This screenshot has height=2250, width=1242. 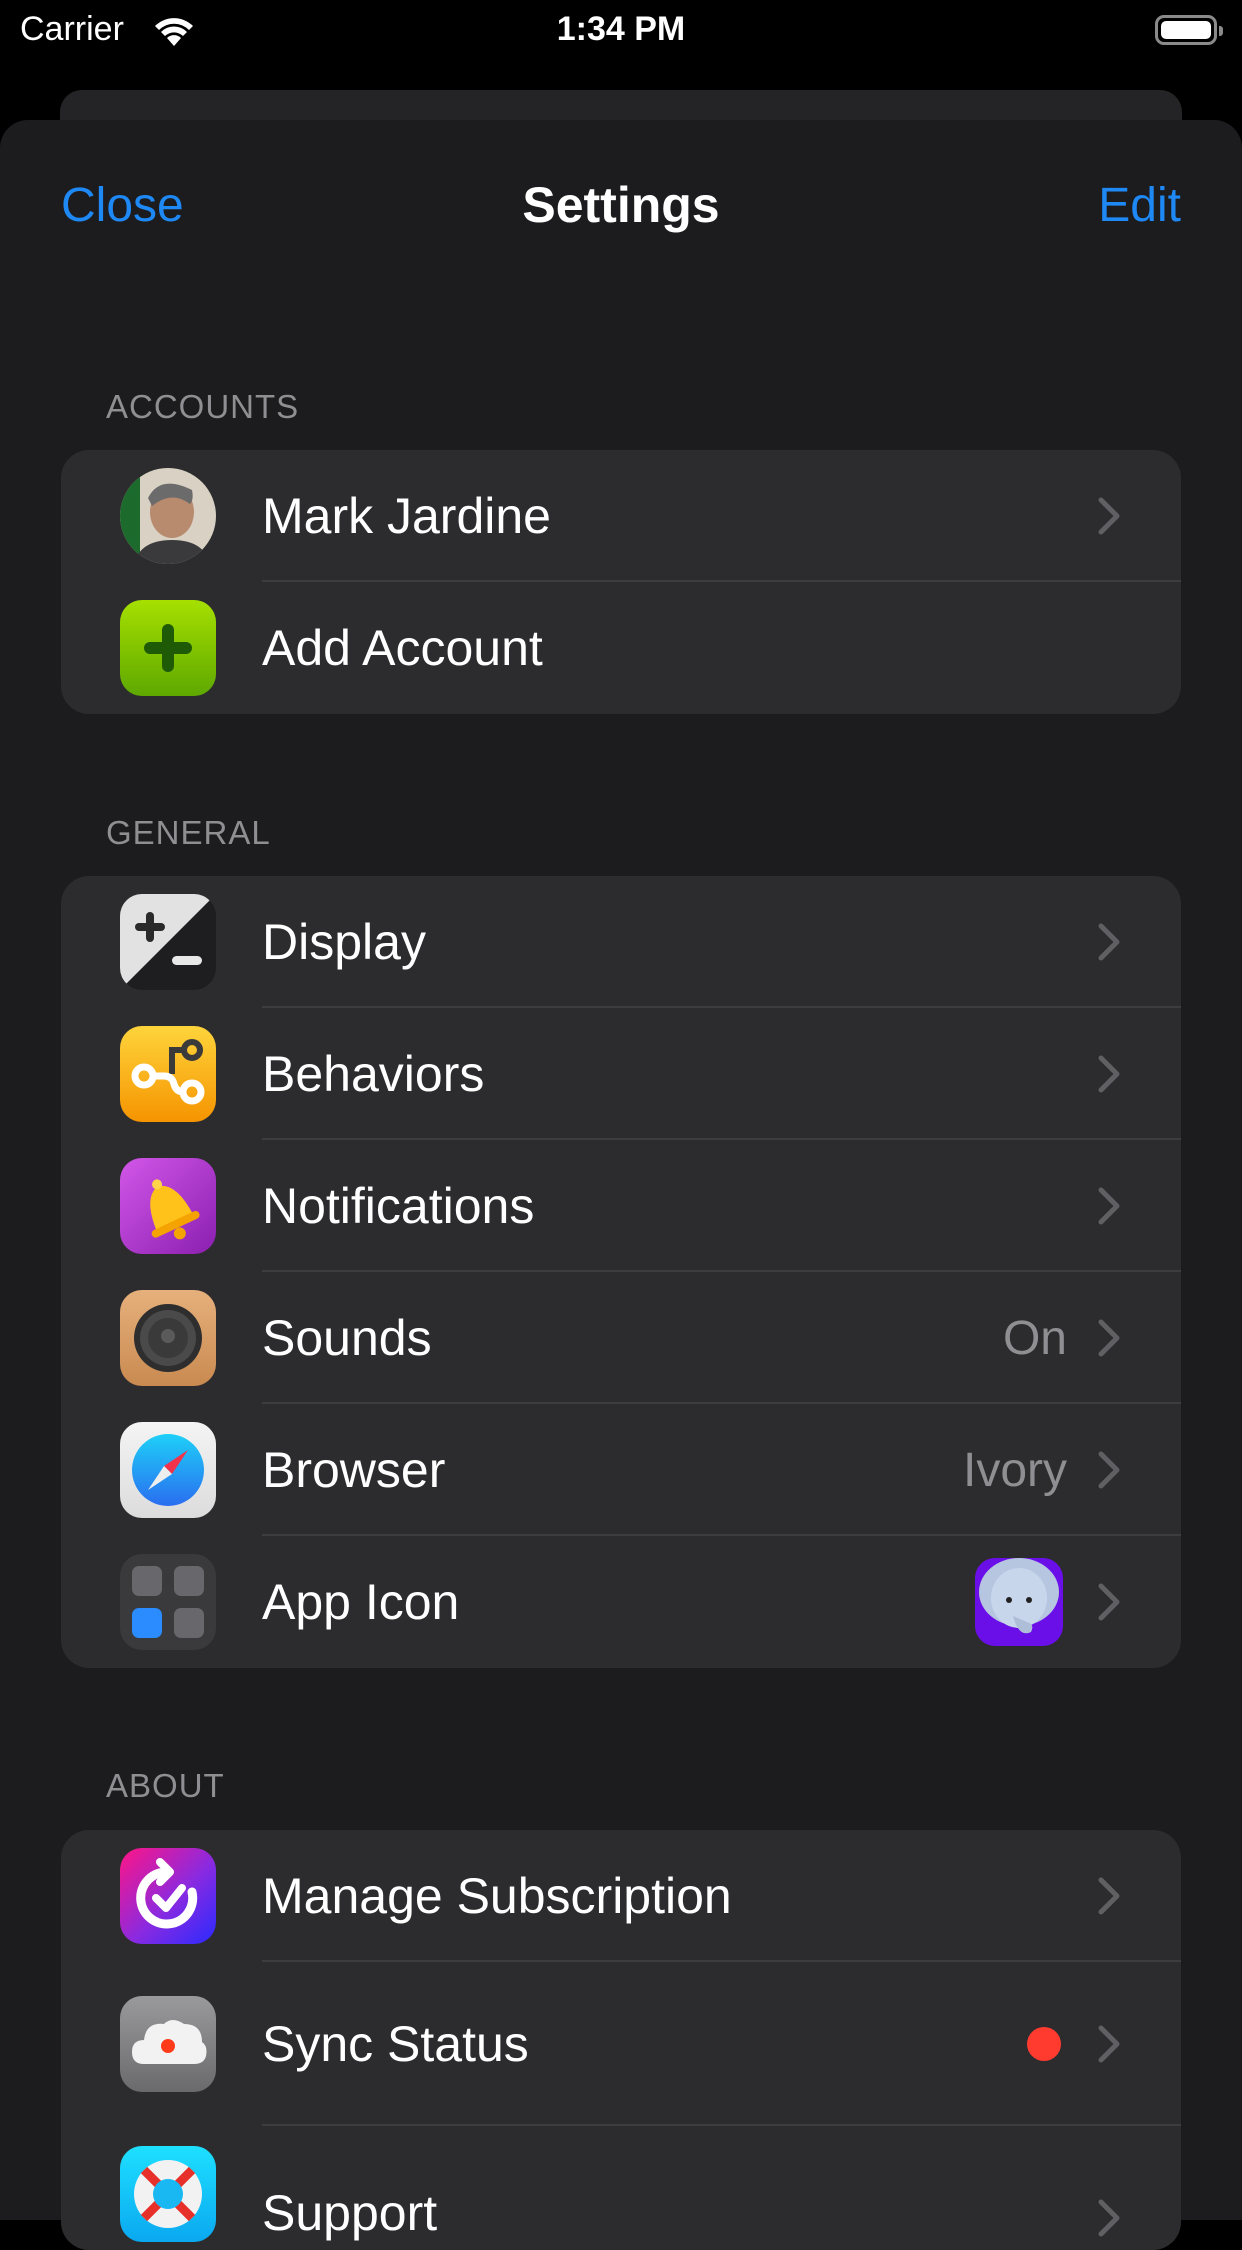 What do you see at coordinates (168, 648) in the screenshot?
I see `add-plus-icon` at bounding box center [168, 648].